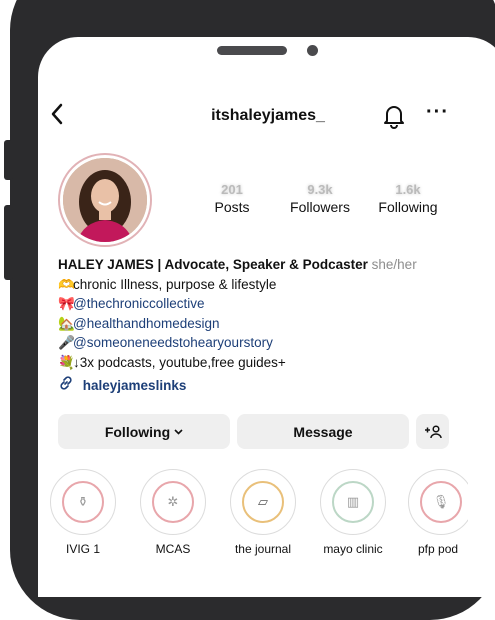  What do you see at coordinates (394, 264) in the screenshot?
I see `pronouns: she/her` at bounding box center [394, 264].